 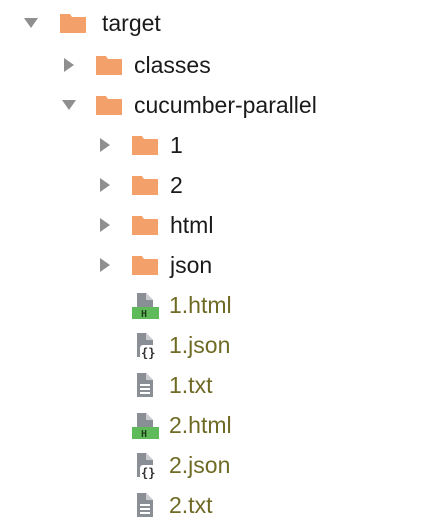 What do you see at coordinates (200, 305) in the screenshot?
I see `tree-node-label: 1.html` at bounding box center [200, 305].